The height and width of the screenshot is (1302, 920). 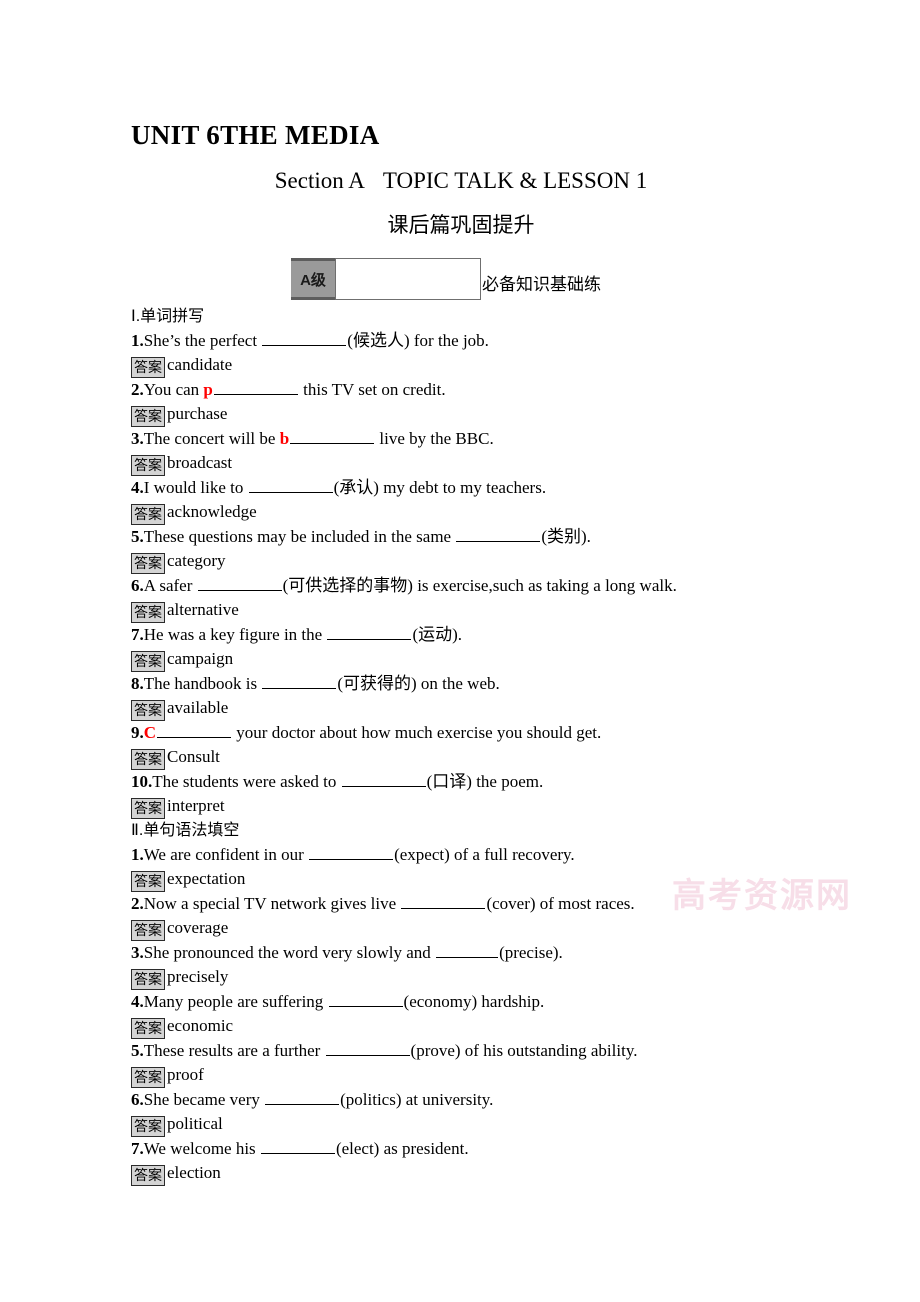 What do you see at coordinates (440, 487) in the screenshot?
I see `question-text-after: (承认) my debt to my teachers.` at bounding box center [440, 487].